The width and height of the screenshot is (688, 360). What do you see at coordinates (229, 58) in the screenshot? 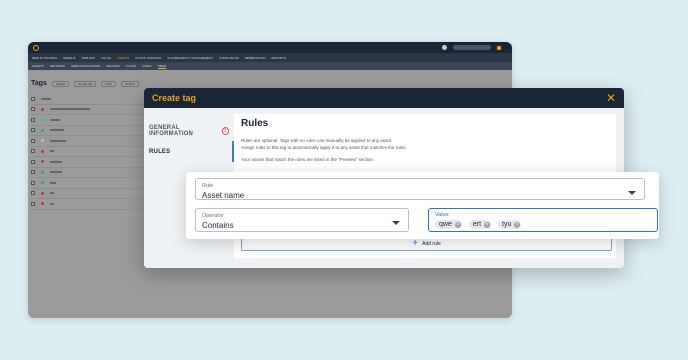
I see `nav-item: COMPLIANCE` at bounding box center [229, 58].